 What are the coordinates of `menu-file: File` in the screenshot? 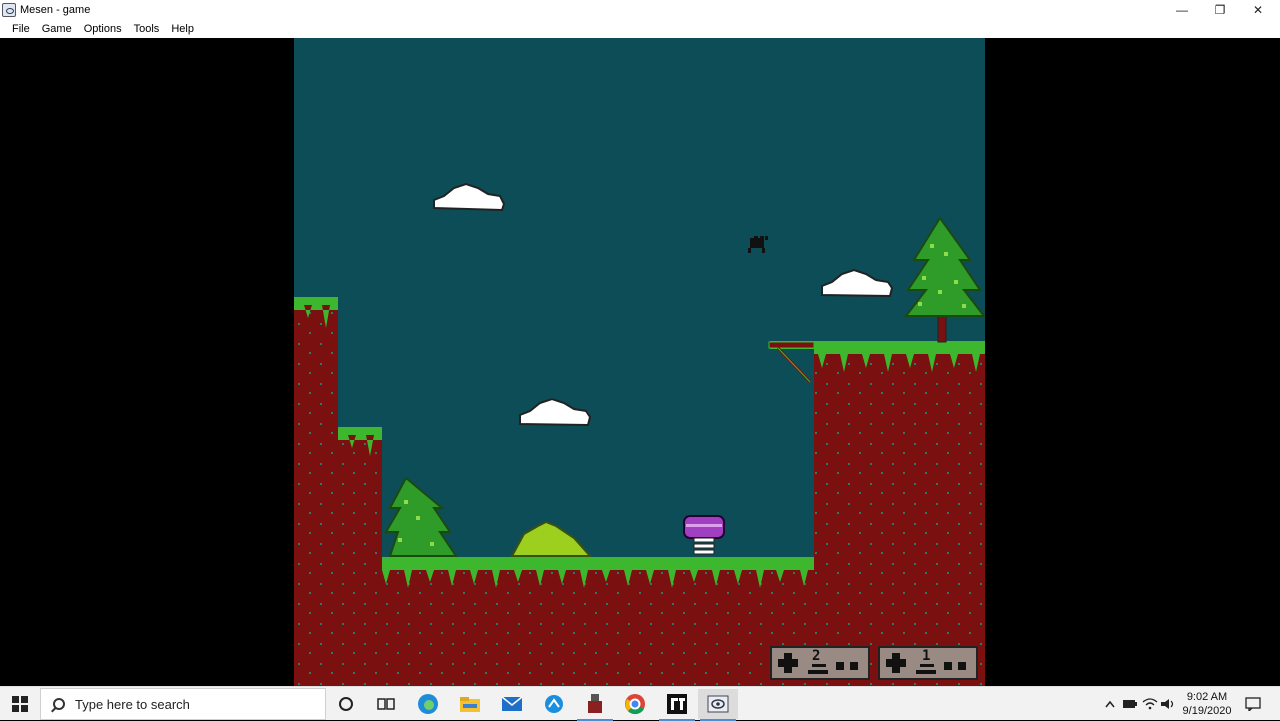 It's located at (21, 29).